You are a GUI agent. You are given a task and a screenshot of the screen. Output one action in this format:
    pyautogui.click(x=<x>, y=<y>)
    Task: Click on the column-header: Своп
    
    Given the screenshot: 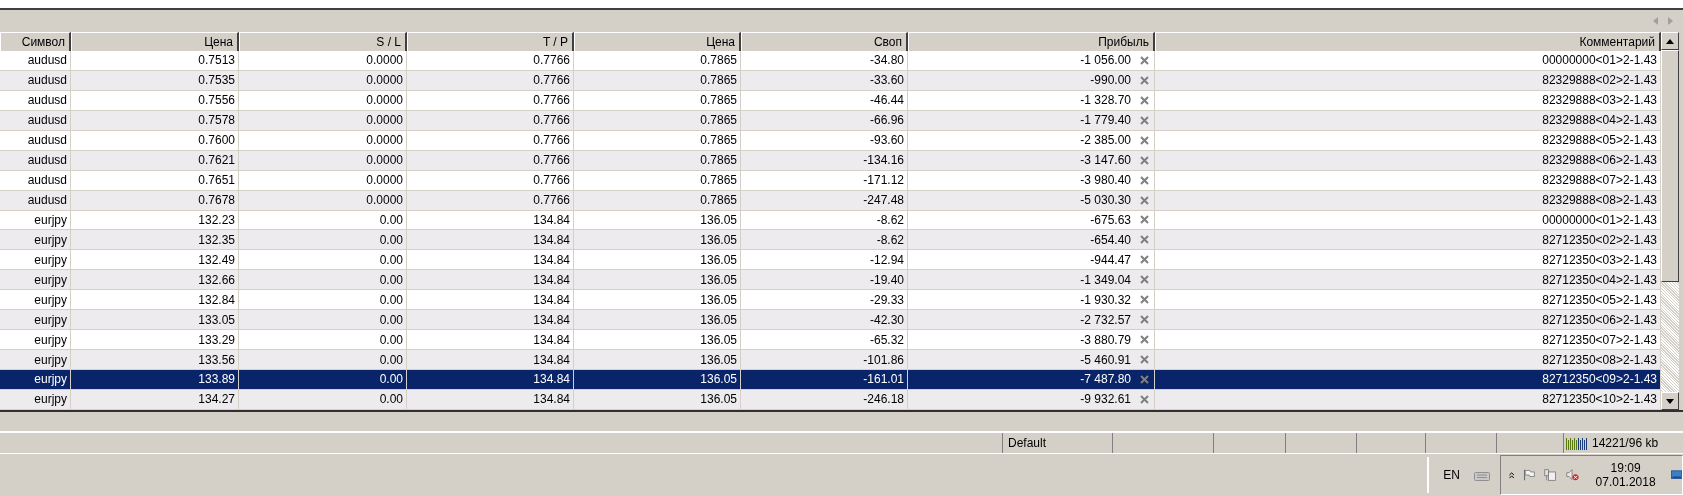 What is the action you would take?
    pyautogui.click(x=824, y=42)
    